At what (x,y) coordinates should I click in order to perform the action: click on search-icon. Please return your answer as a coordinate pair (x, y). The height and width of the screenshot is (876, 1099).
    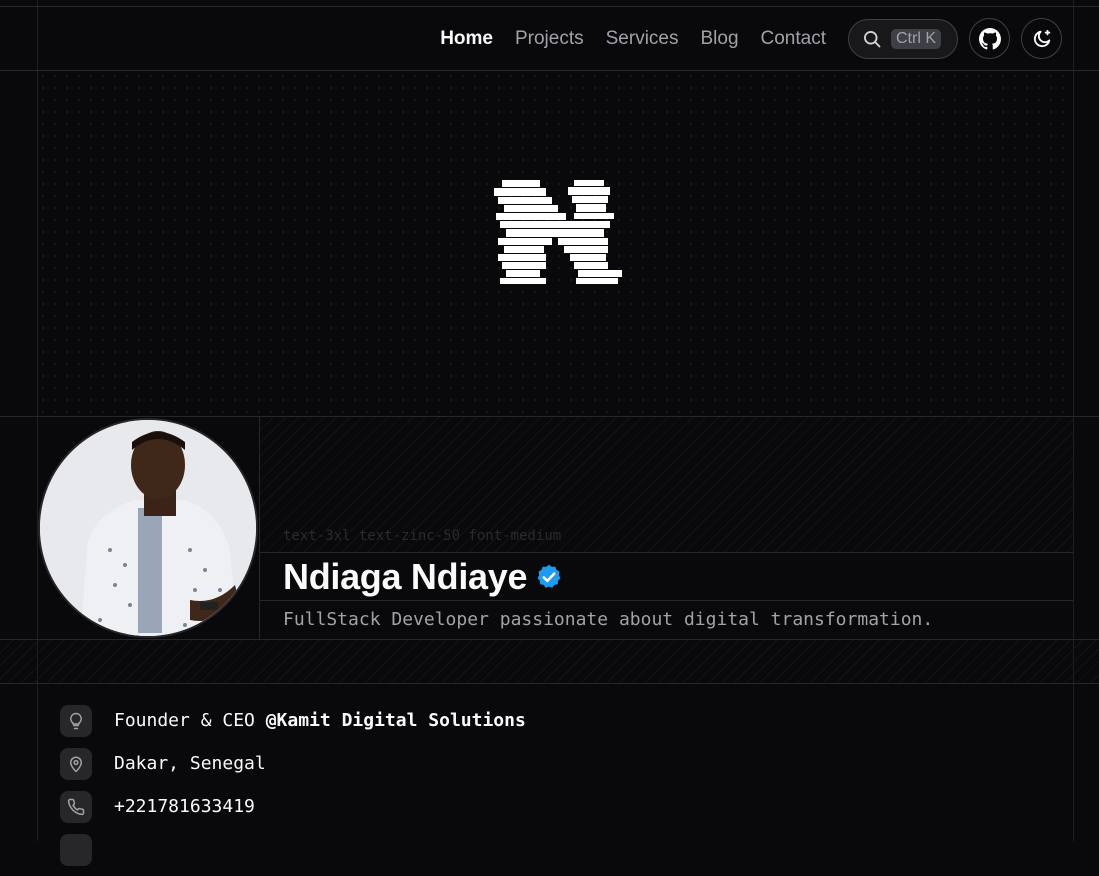
    Looking at the image, I should click on (872, 38).